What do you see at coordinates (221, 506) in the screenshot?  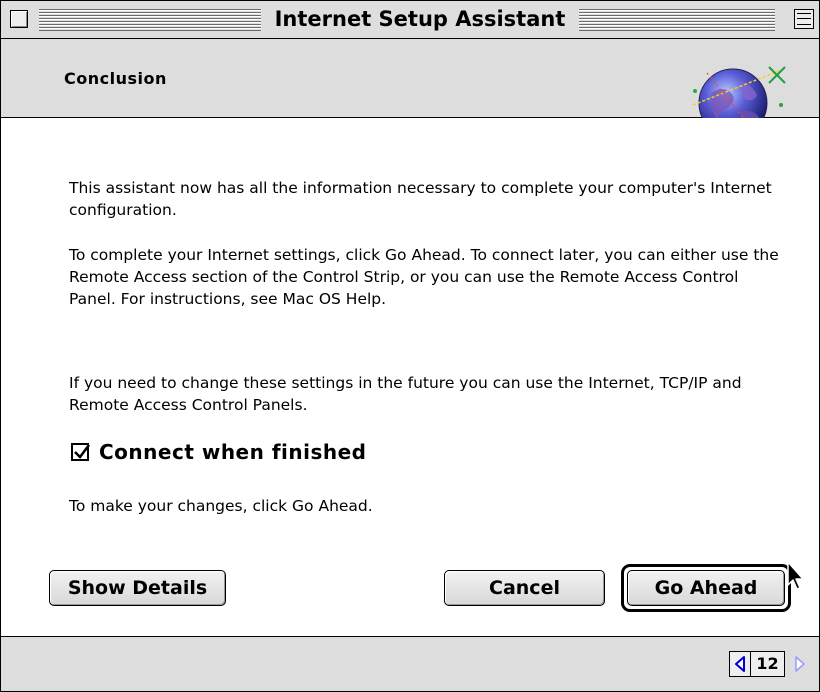 I see `make-changes-paragraph: To make your changes, click Go Ahead.` at bounding box center [221, 506].